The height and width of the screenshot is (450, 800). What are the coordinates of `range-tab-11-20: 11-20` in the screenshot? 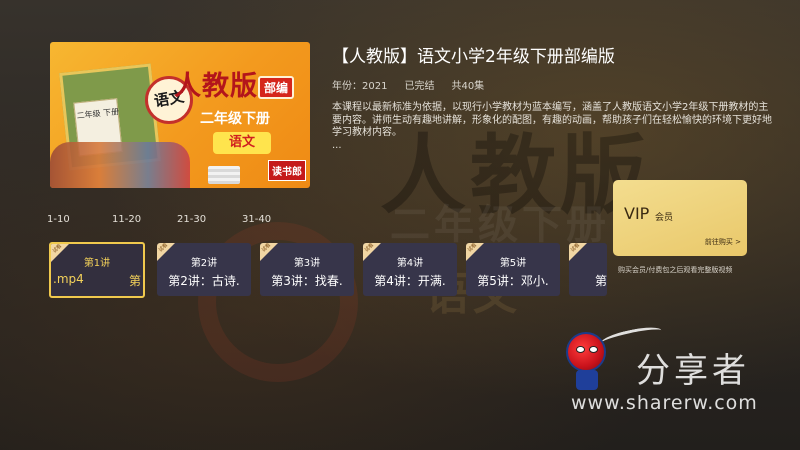 It's located at (144, 219).